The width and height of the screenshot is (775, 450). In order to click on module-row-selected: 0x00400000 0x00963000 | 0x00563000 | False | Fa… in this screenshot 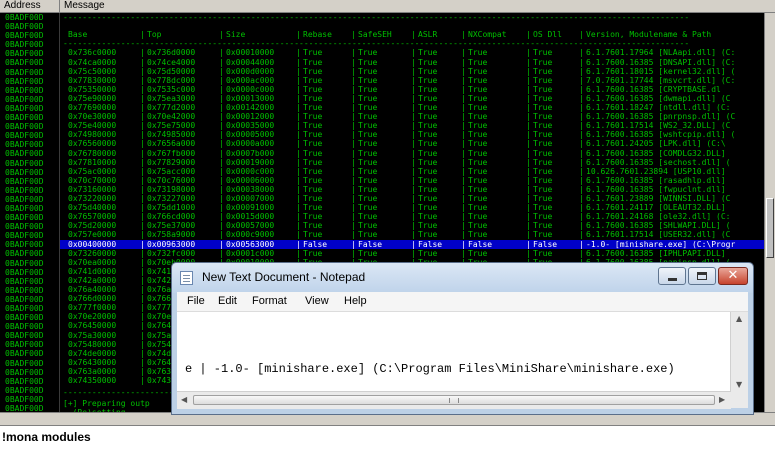, I will do `click(417, 244)`.